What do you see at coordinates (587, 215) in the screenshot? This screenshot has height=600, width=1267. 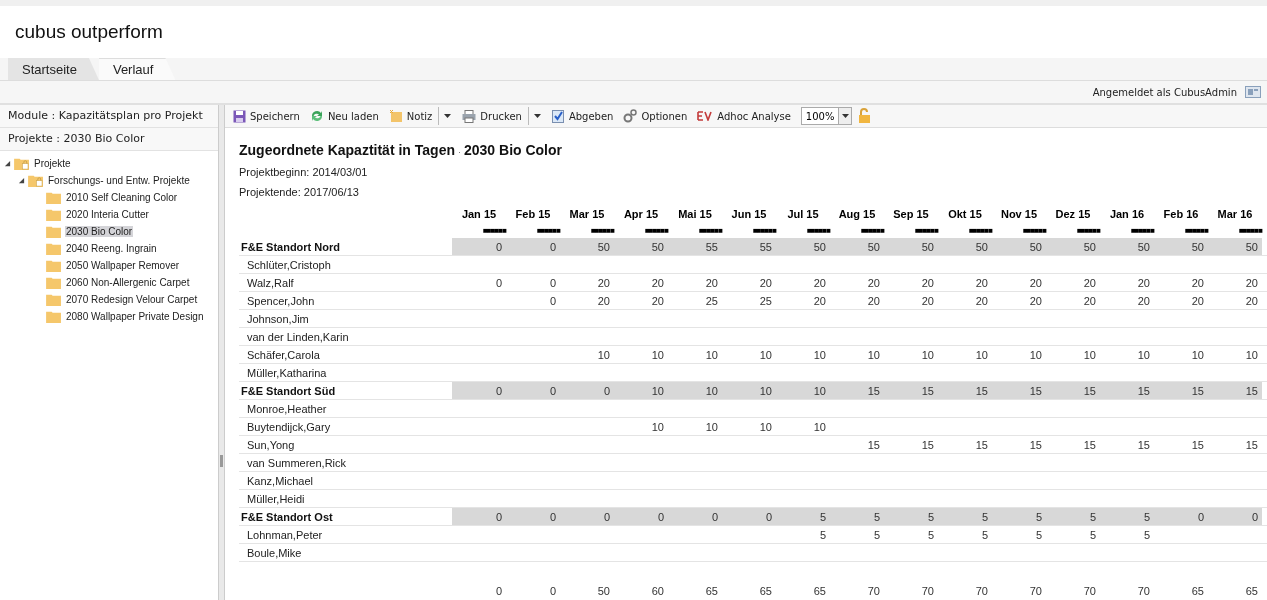 I see `month-header: Mar 15` at bounding box center [587, 215].